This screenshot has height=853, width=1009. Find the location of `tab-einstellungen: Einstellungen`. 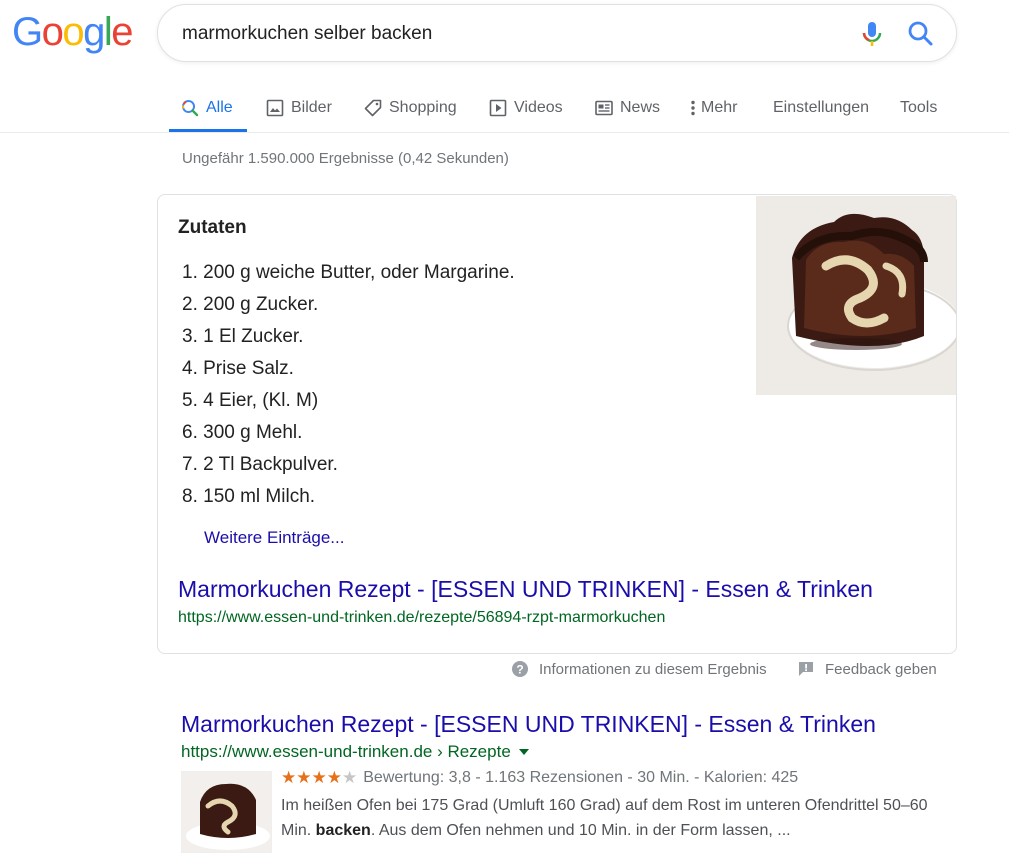

tab-einstellungen: Einstellungen is located at coordinates (821, 108).